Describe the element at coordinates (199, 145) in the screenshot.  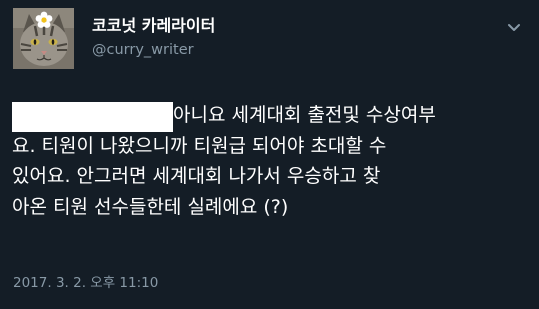
I see `tweet-text-line: 요. 티원이 나왔으니까 티원급 되어야 초대할 수` at that location.